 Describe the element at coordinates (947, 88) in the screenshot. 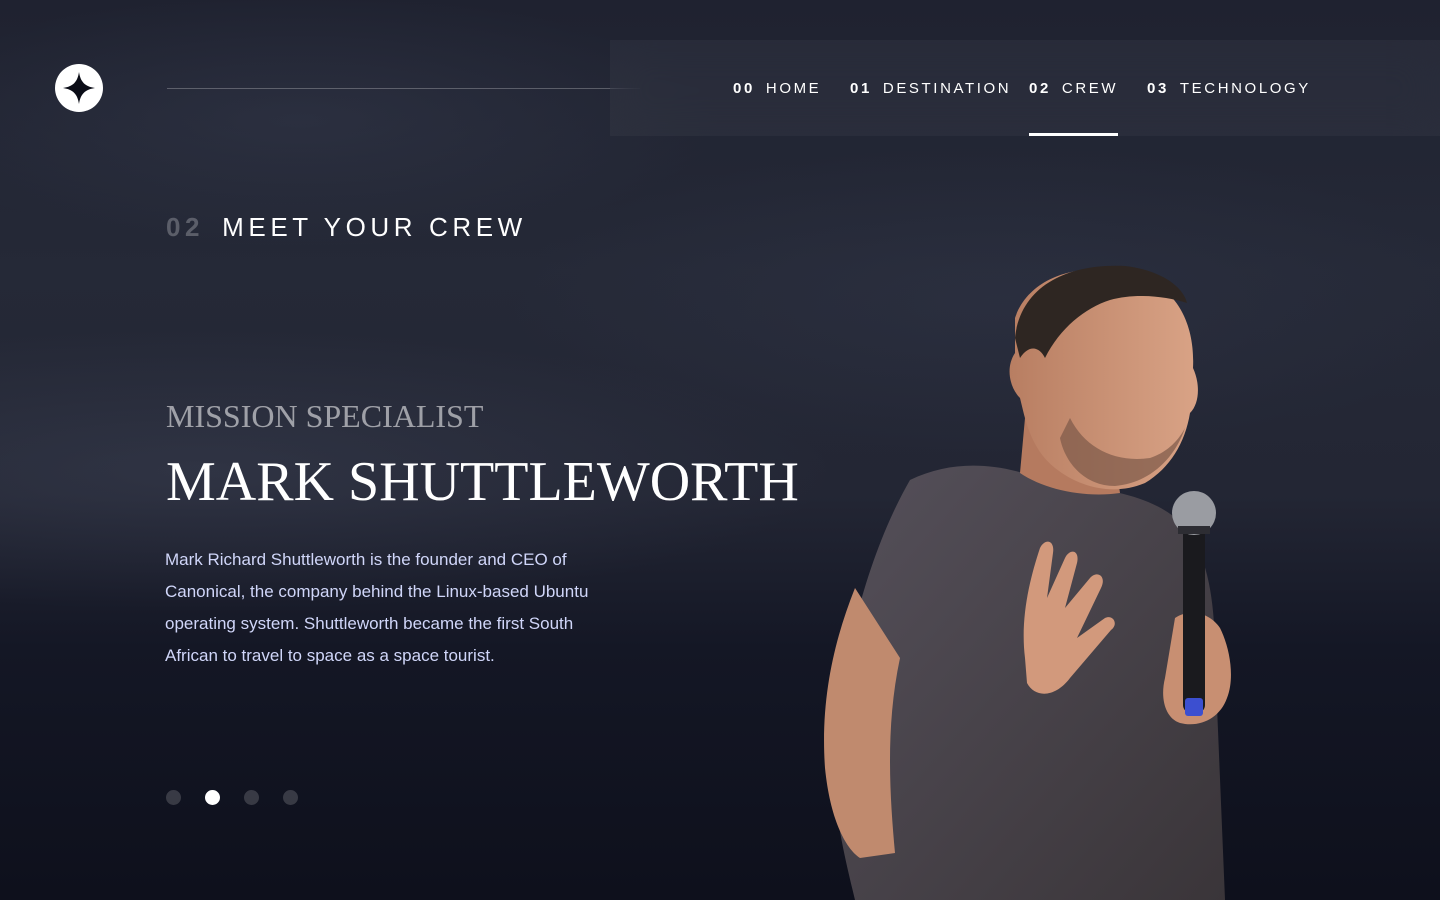

I see `nav-item-label: DESTINATION` at that location.